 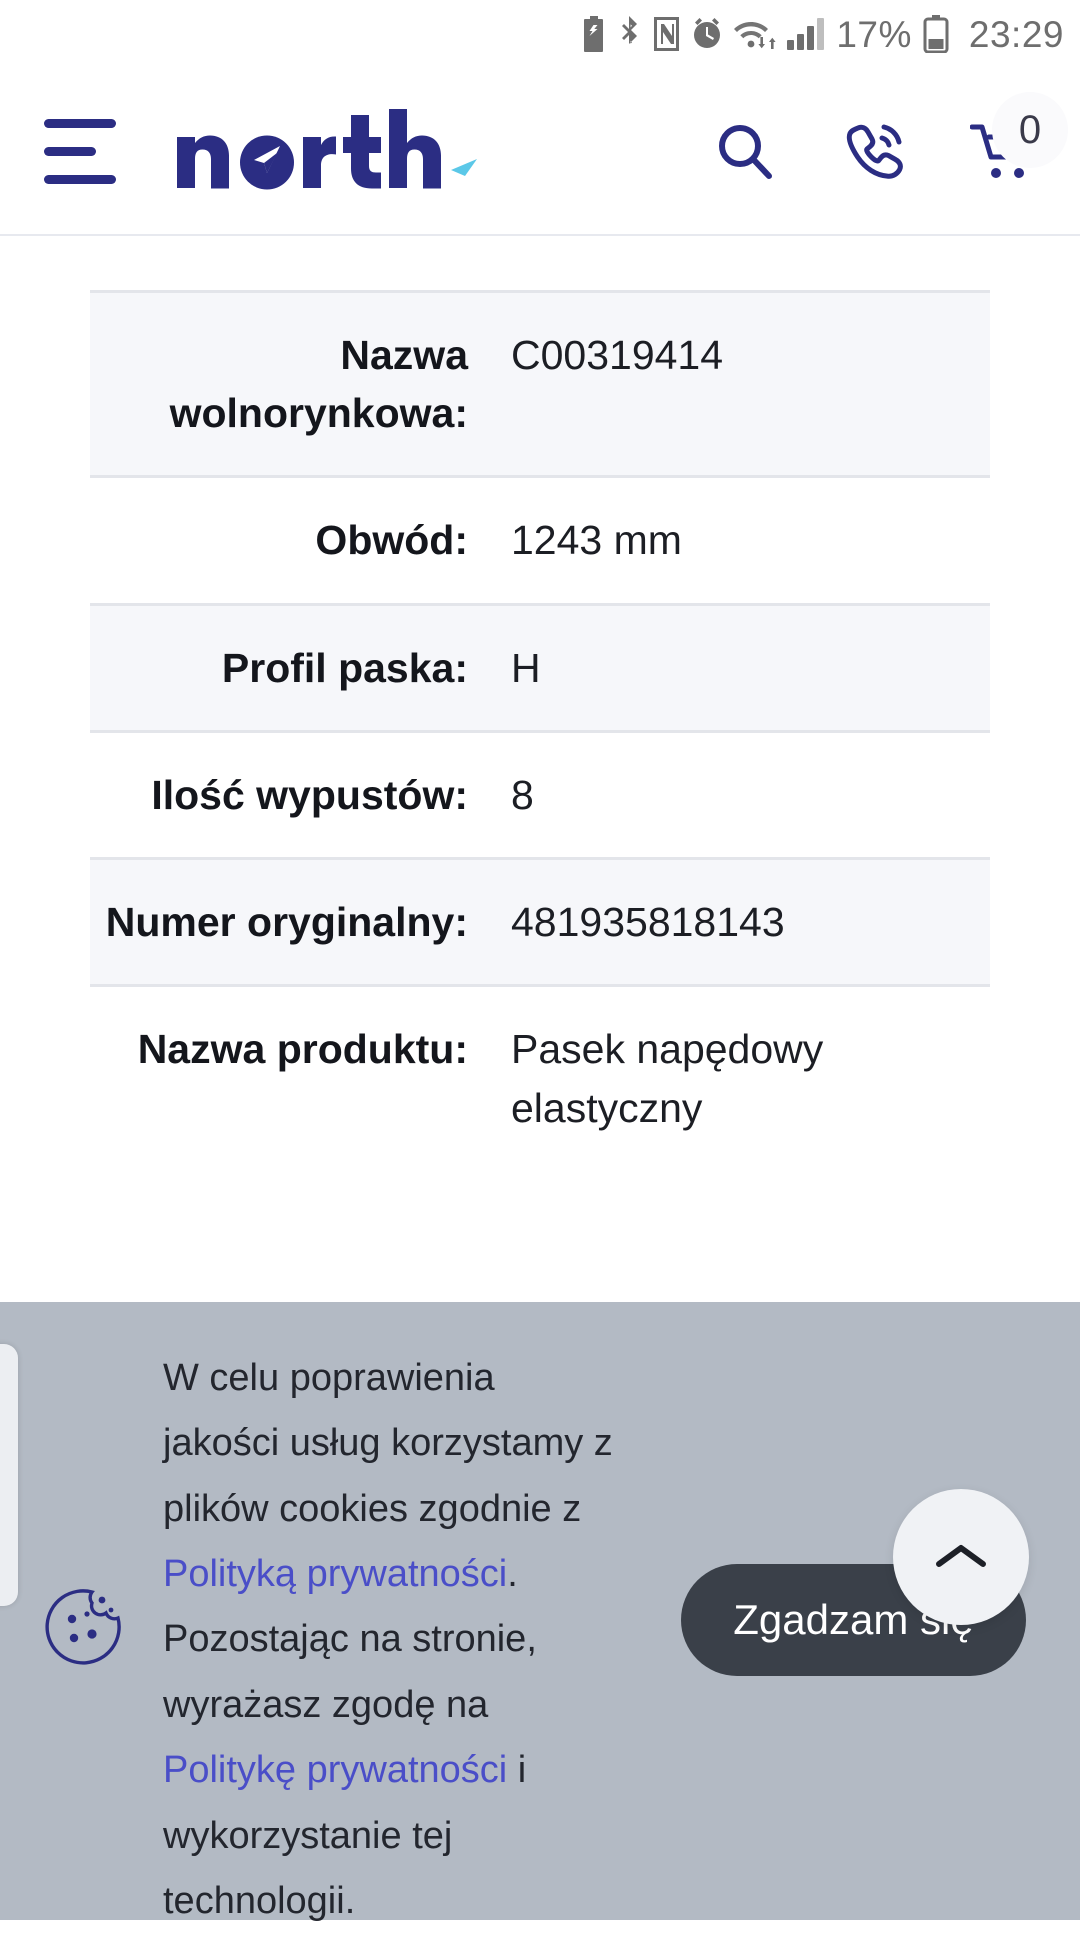 What do you see at coordinates (309, 149) in the screenshot?
I see `north-logo-icon` at bounding box center [309, 149].